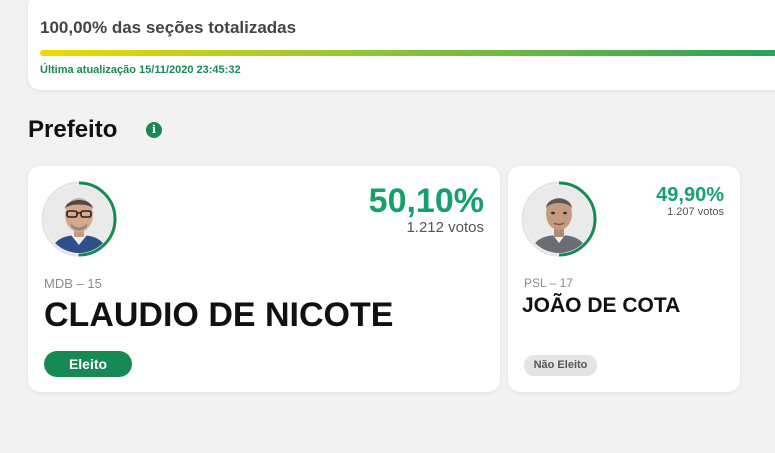 This screenshot has height=453, width=775. What do you see at coordinates (695, 212) in the screenshot?
I see `candidate-votes: 1.207 votos` at bounding box center [695, 212].